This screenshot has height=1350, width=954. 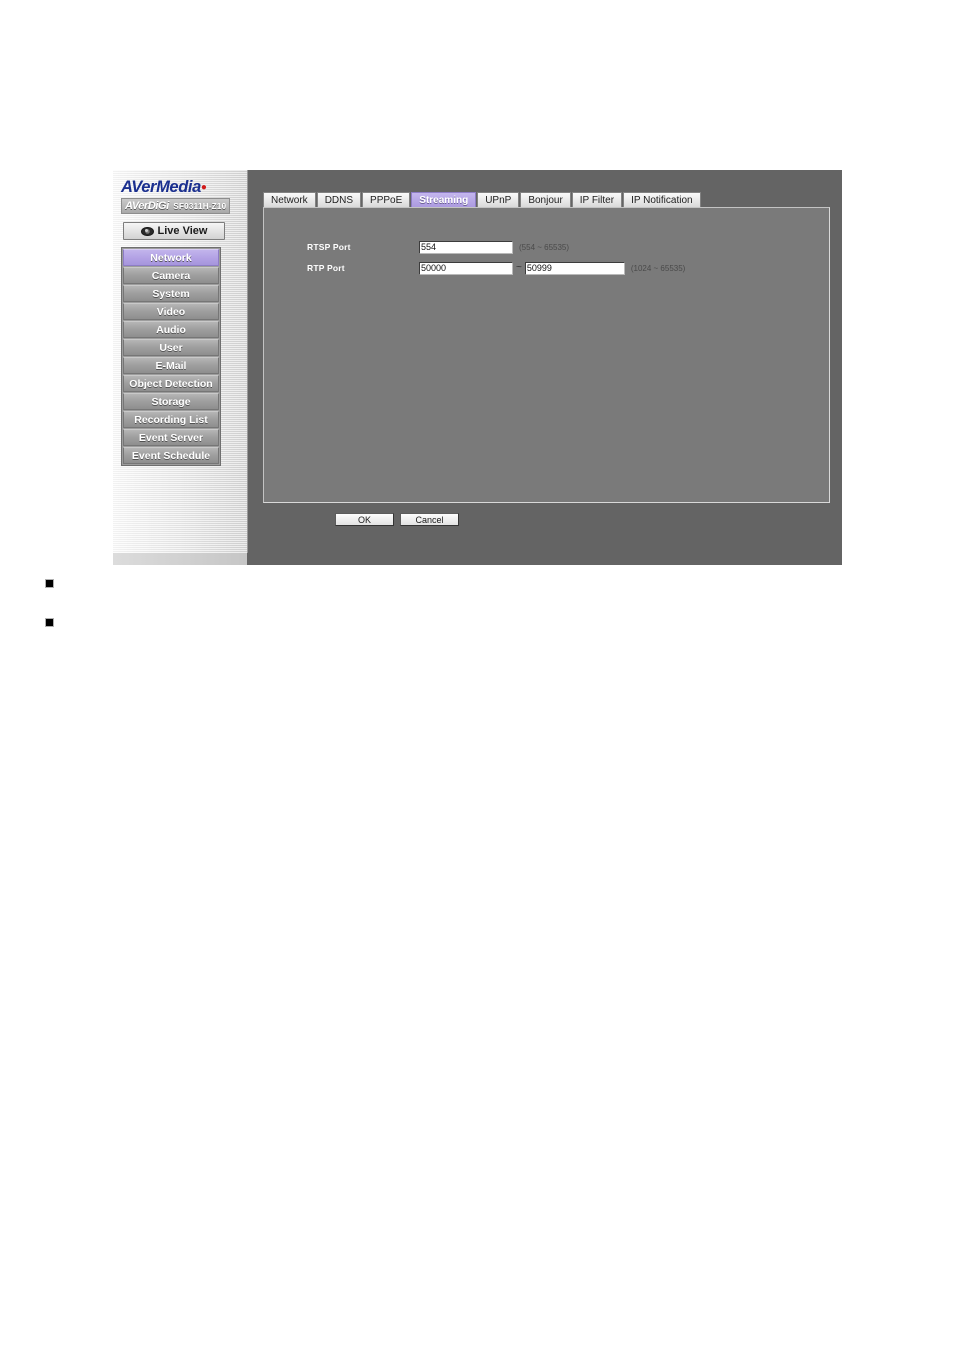 I want to click on live-view-button: Live View, so click(x=174, y=231).